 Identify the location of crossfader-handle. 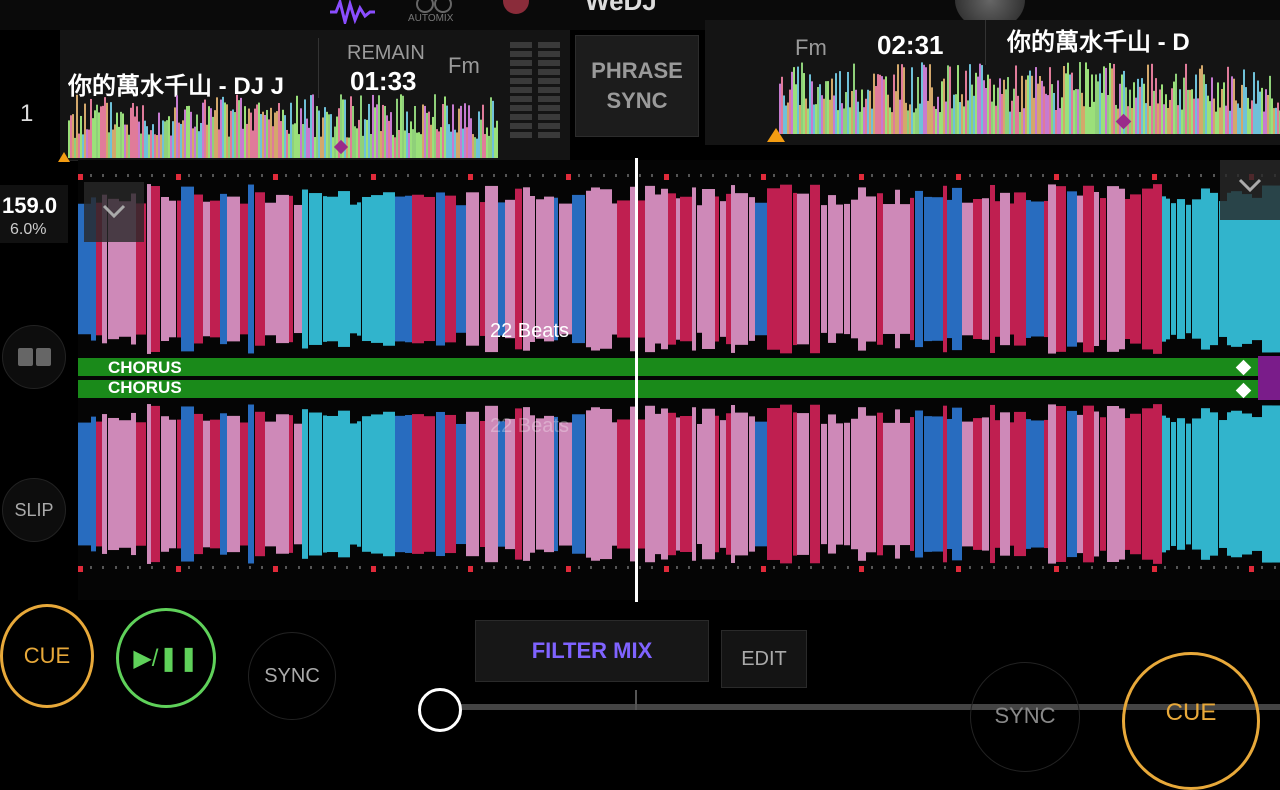
(440, 710).